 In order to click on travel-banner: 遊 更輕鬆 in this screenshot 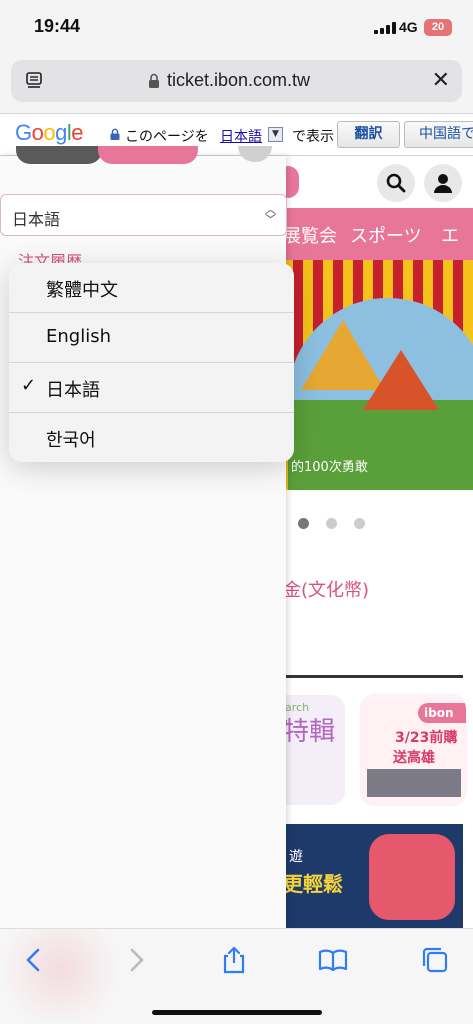, I will do `click(373, 876)`.